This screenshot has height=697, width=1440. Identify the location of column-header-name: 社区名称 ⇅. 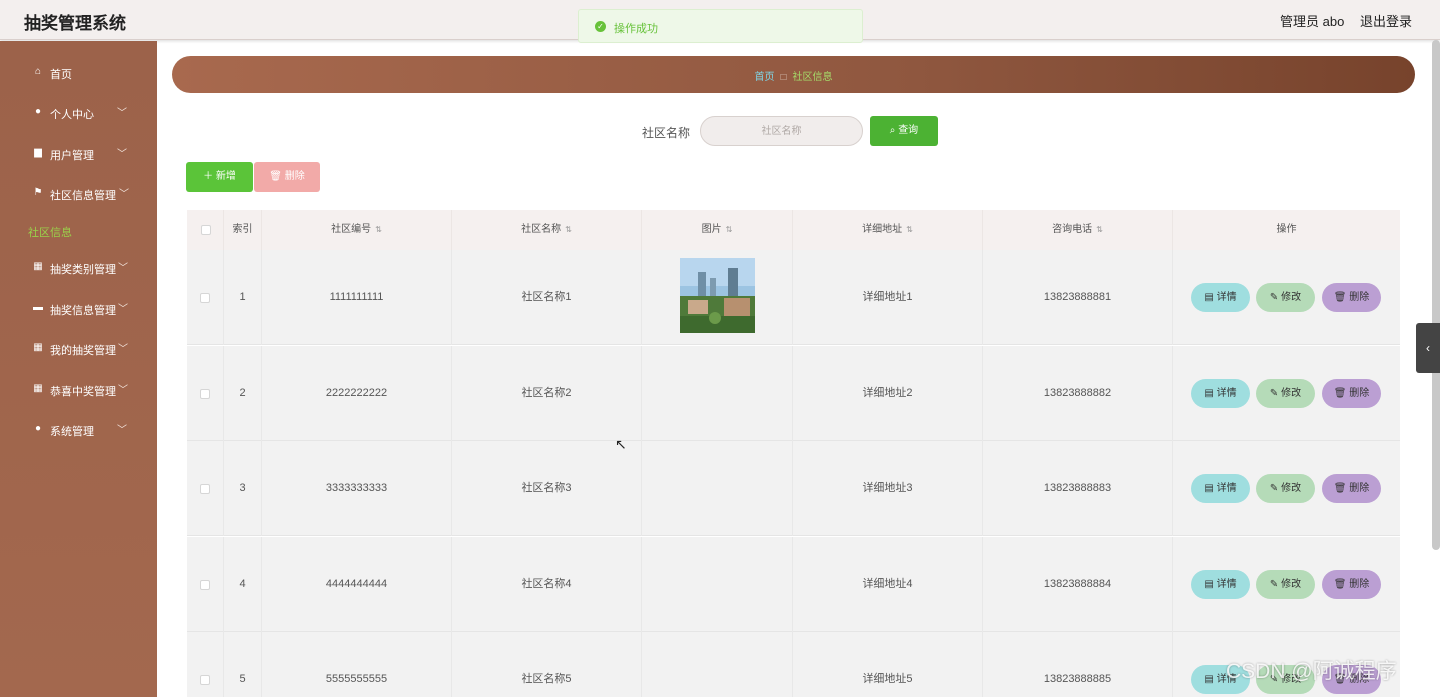
(547, 230).